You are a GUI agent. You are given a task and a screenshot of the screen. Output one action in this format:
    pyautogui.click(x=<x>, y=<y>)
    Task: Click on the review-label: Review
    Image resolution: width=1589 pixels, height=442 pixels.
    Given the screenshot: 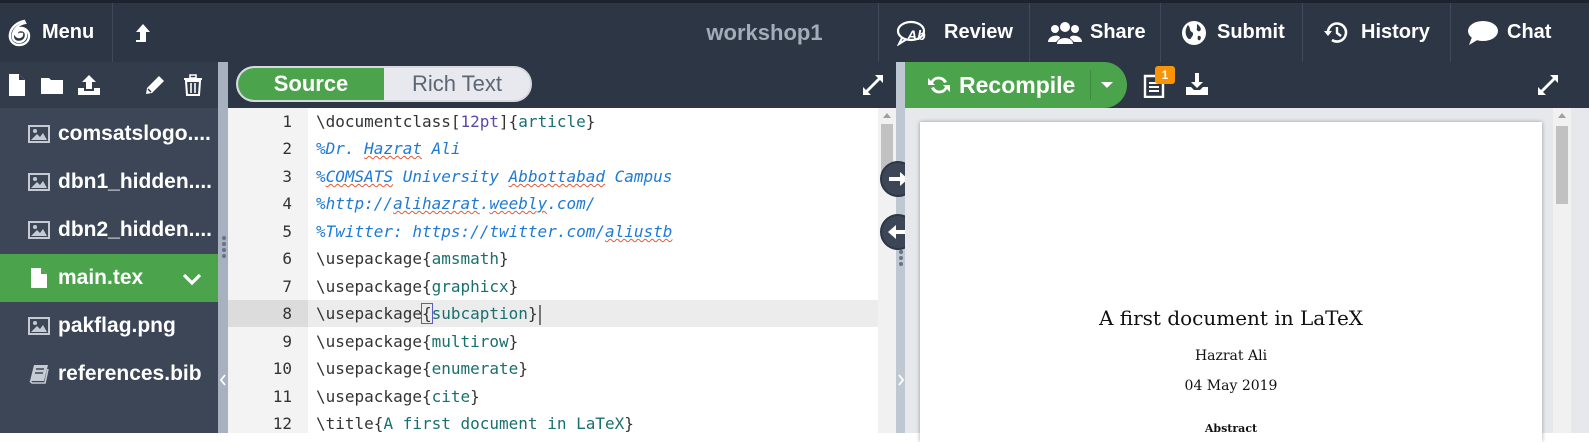 What is the action you would take?
    pyautogui.click(x=978, y=32)
    